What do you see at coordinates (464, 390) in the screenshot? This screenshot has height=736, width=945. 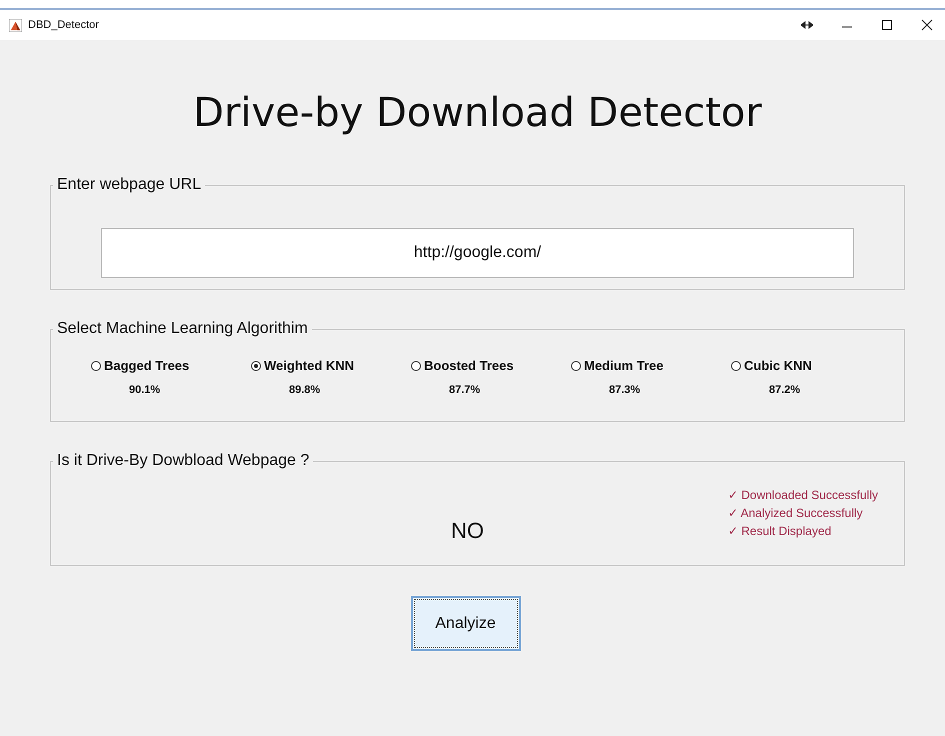 I see `accuracy-text: 87.7%` at bounding box center [464, 390].